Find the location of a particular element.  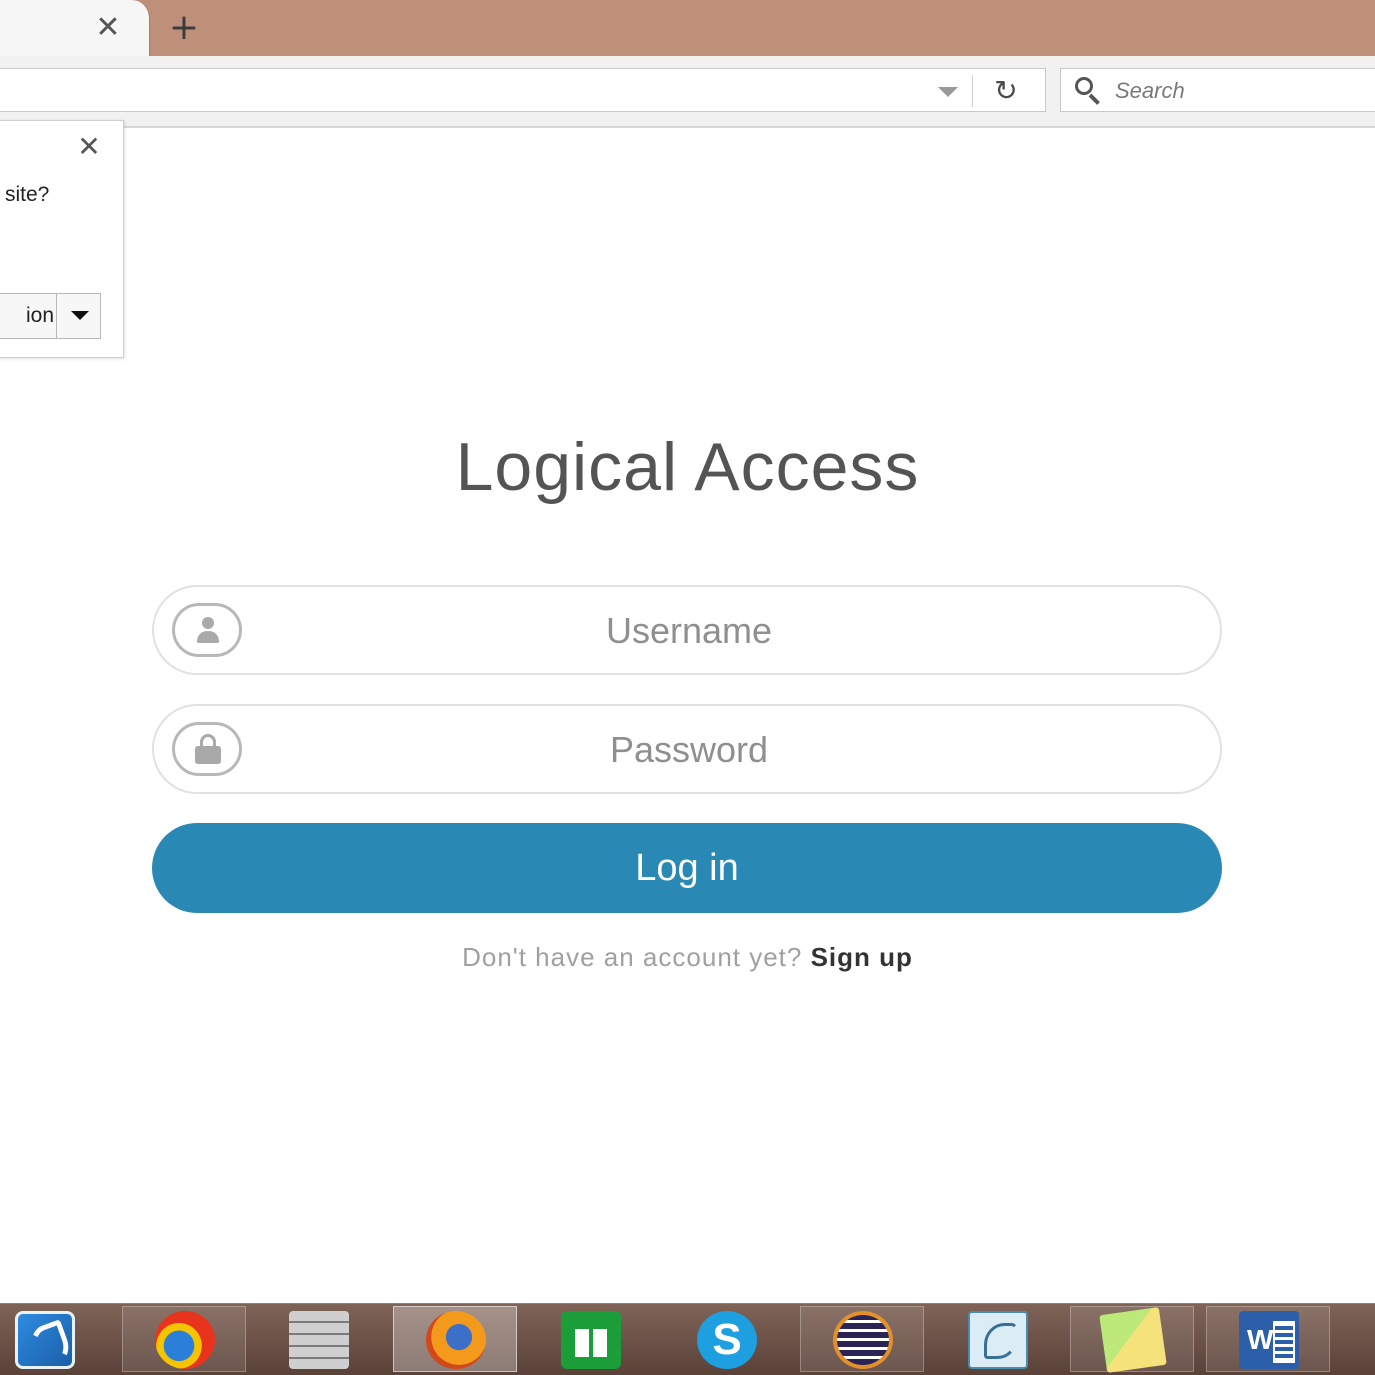

firewall-icon is located at coordinates (319, 1340).